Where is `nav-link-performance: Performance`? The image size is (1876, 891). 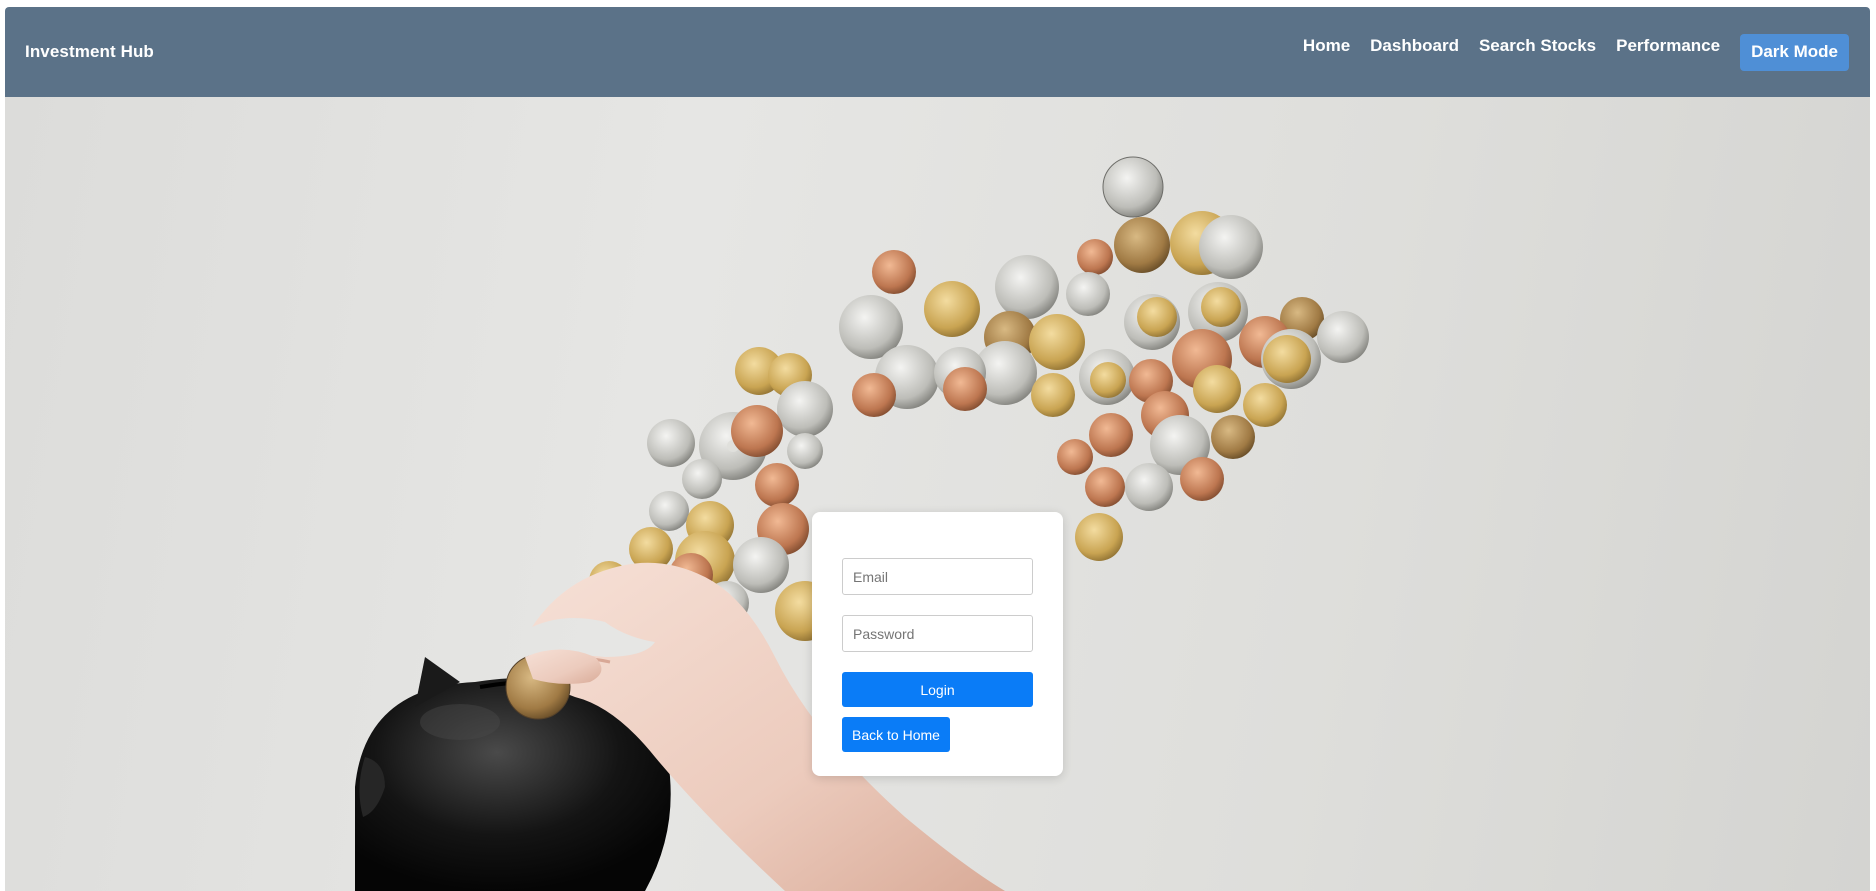
nav-link-performance: Performance is located at coordinates (1668, 46).